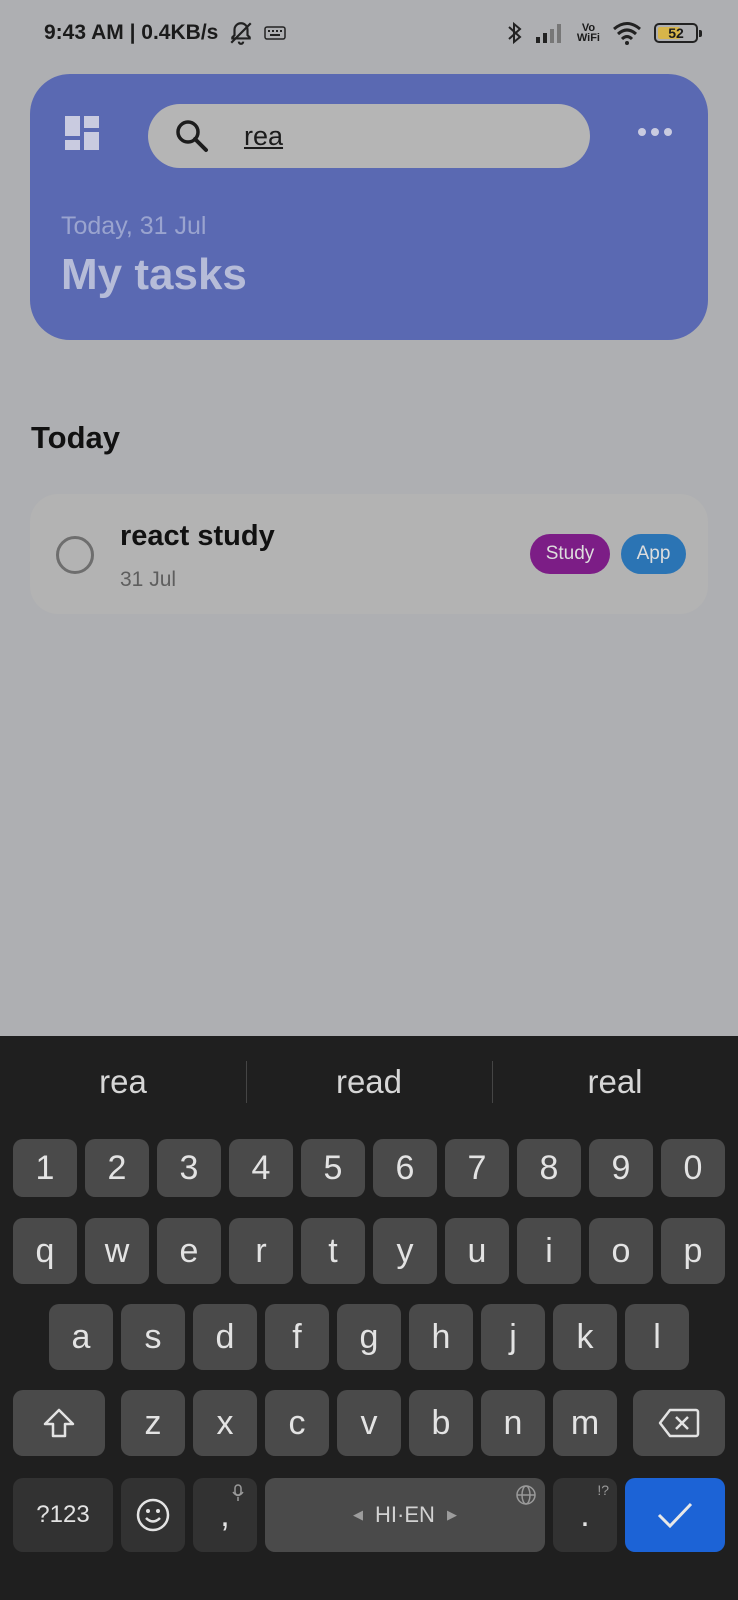 The height and width of the screenshot is (1600, 738). Describe the element at coordinates (549, 1168) in the screenshot. I see `key-8: 8` at that location.